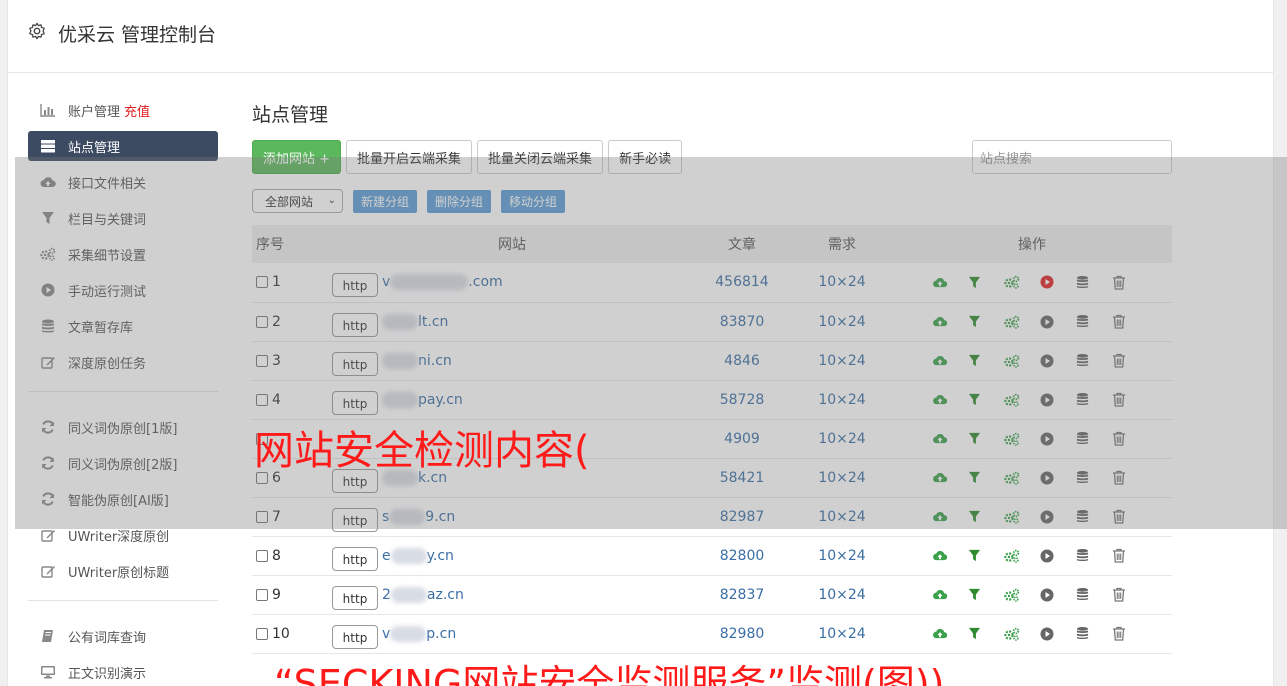  What do you see at coordinates (123, 671) in the screenshot?
I see `sidebar-item: 正文识别演示` at bounding box center [123, 671].